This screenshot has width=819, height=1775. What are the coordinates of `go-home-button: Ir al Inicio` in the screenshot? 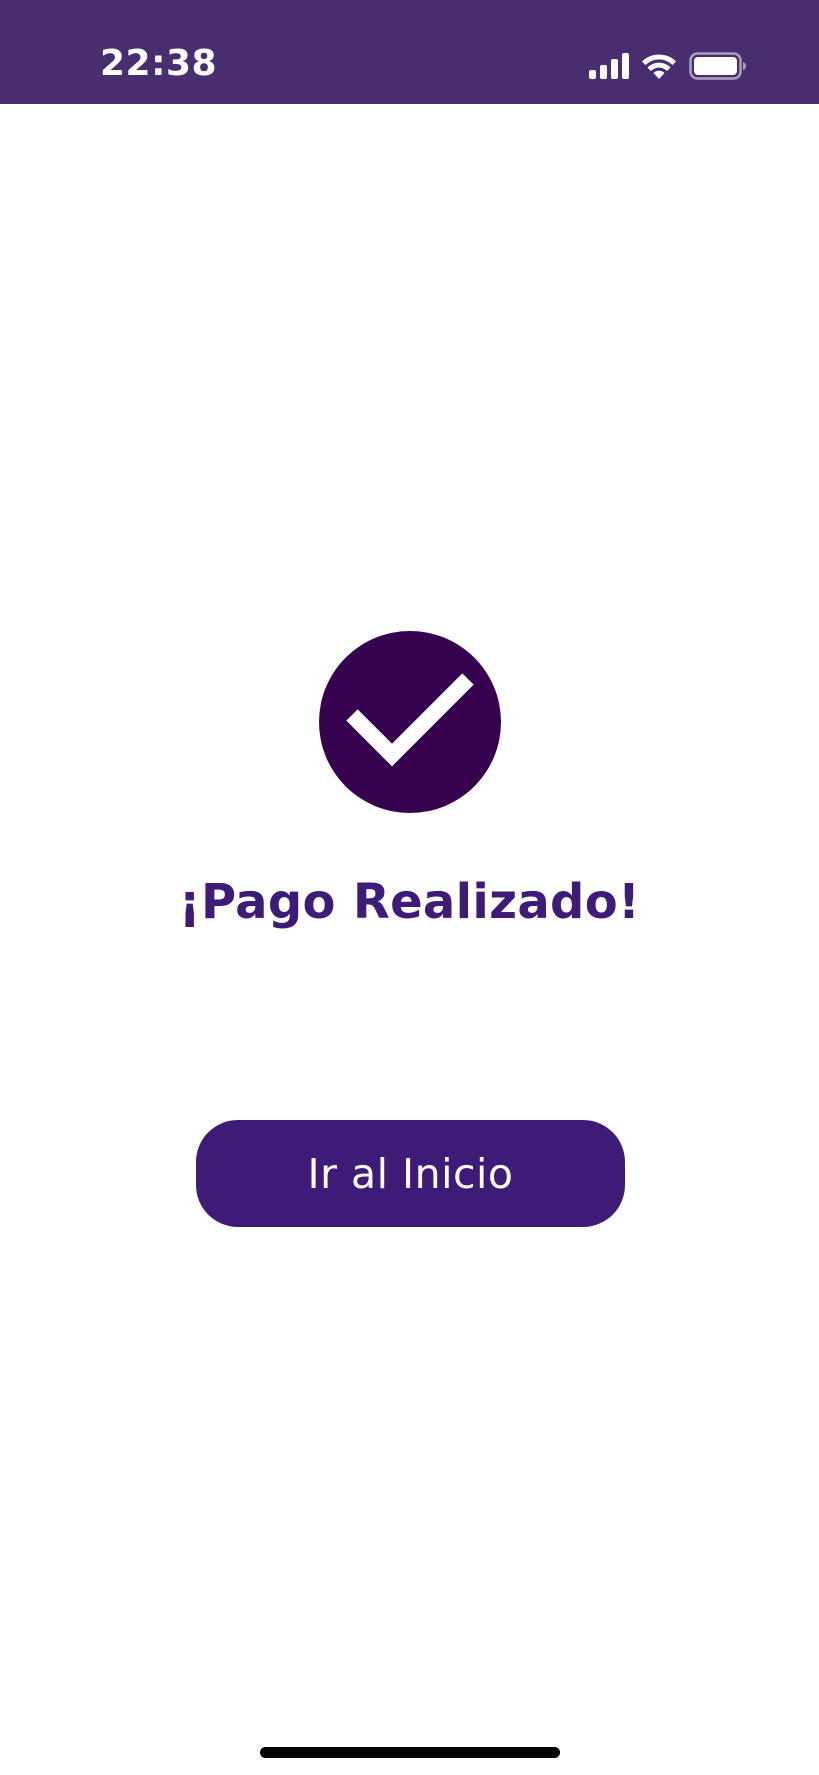 It's located at (410, 1173).